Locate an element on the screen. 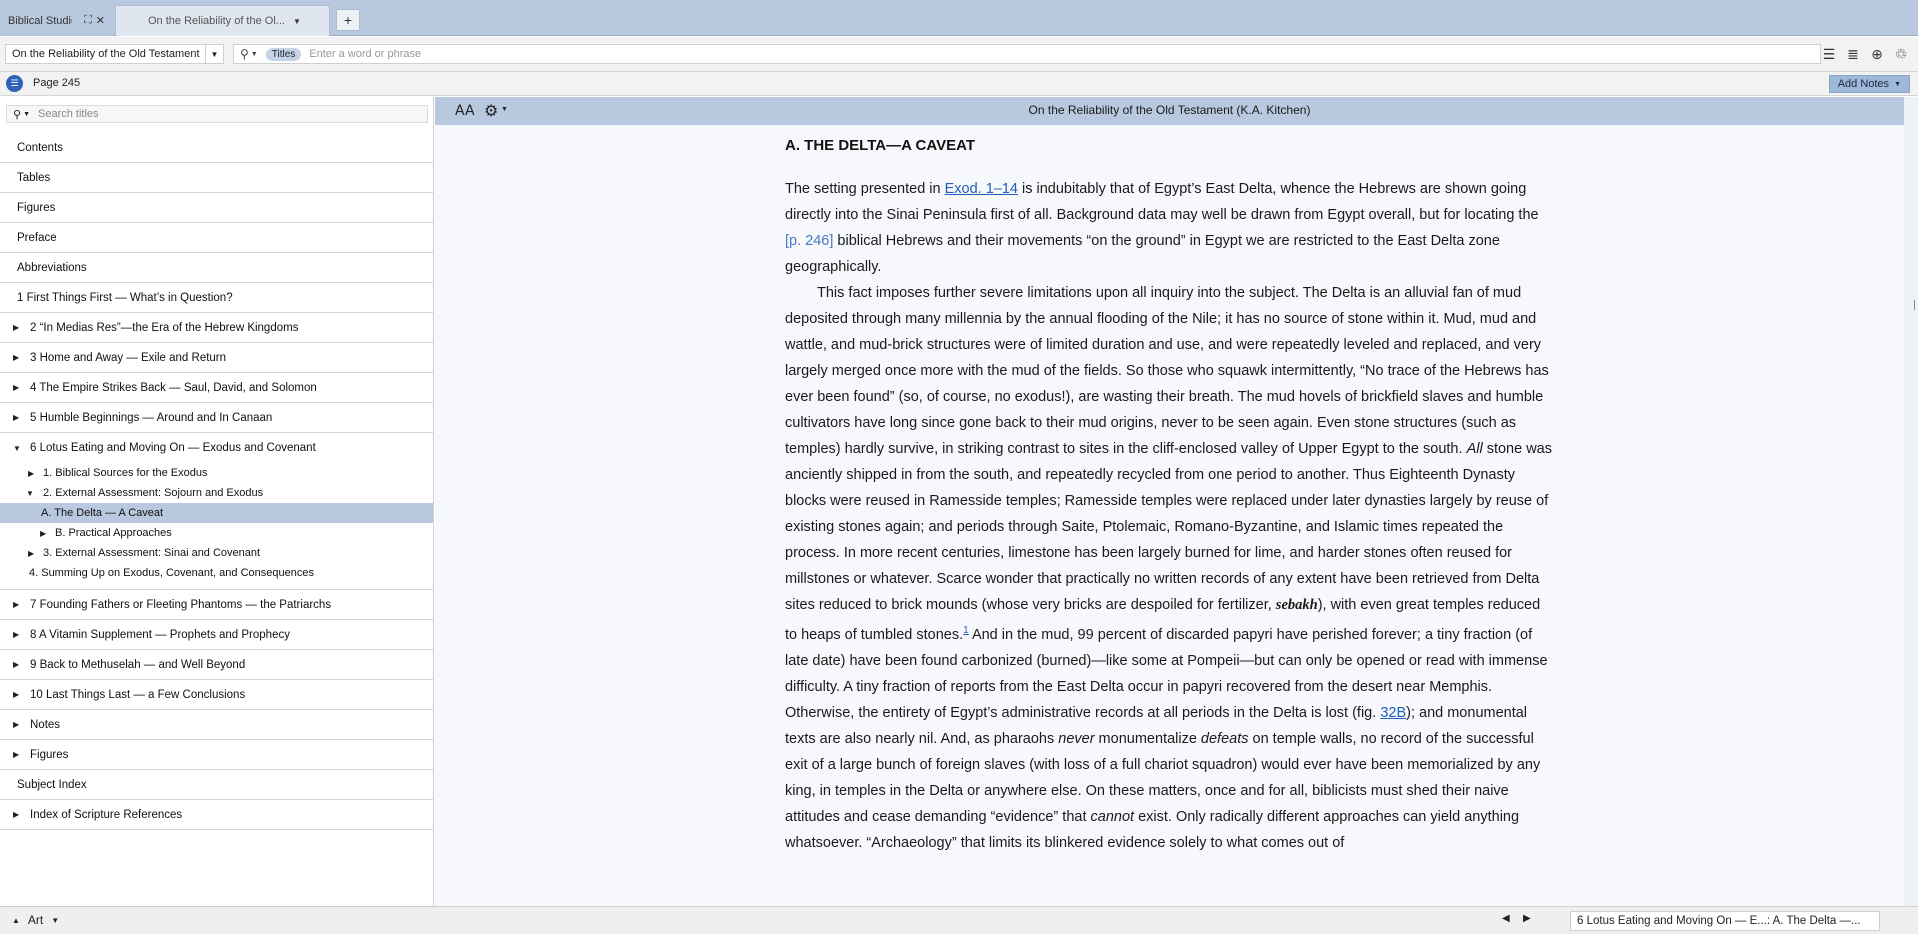 The height and width of the screenshot is (934, 1918). page-bar: ☰ Page 245 Add Notes ▼ is located at coordinates (959, 84).